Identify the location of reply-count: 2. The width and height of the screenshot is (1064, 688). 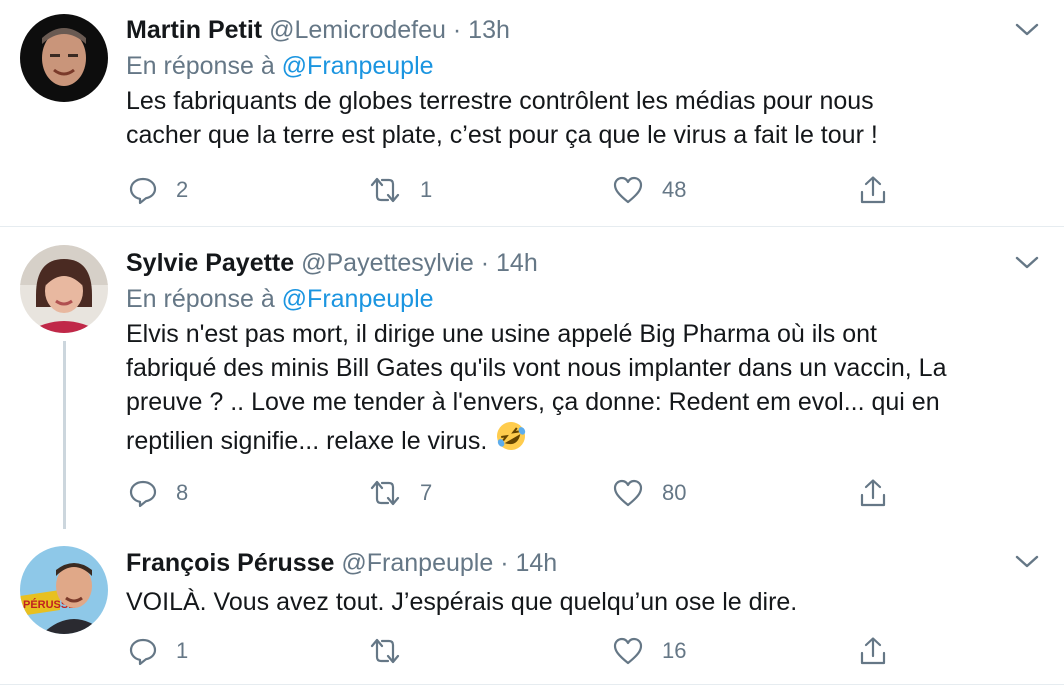
(182, 189).